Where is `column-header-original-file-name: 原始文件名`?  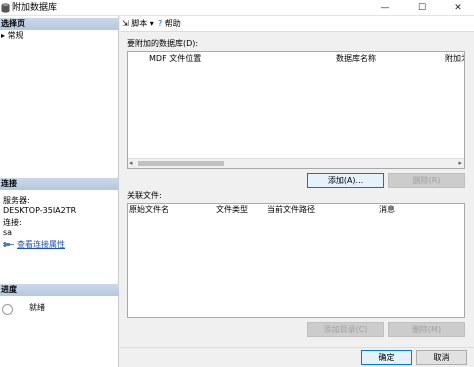
column-header-original-file-name: 原始文件名 is located at coordinates (149, 210).